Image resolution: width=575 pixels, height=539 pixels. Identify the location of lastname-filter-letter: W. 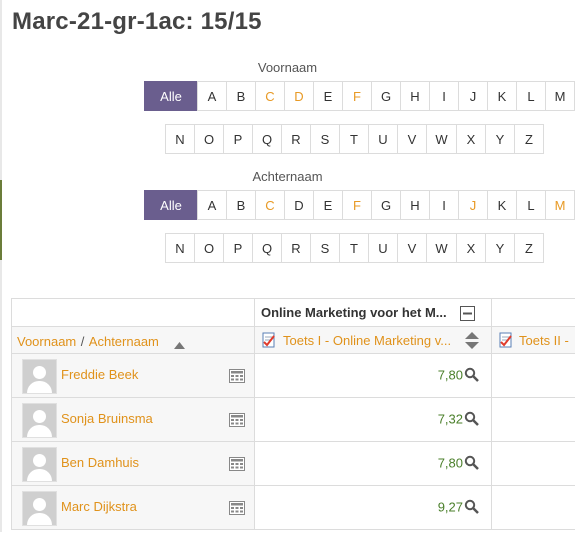
(441, 248).